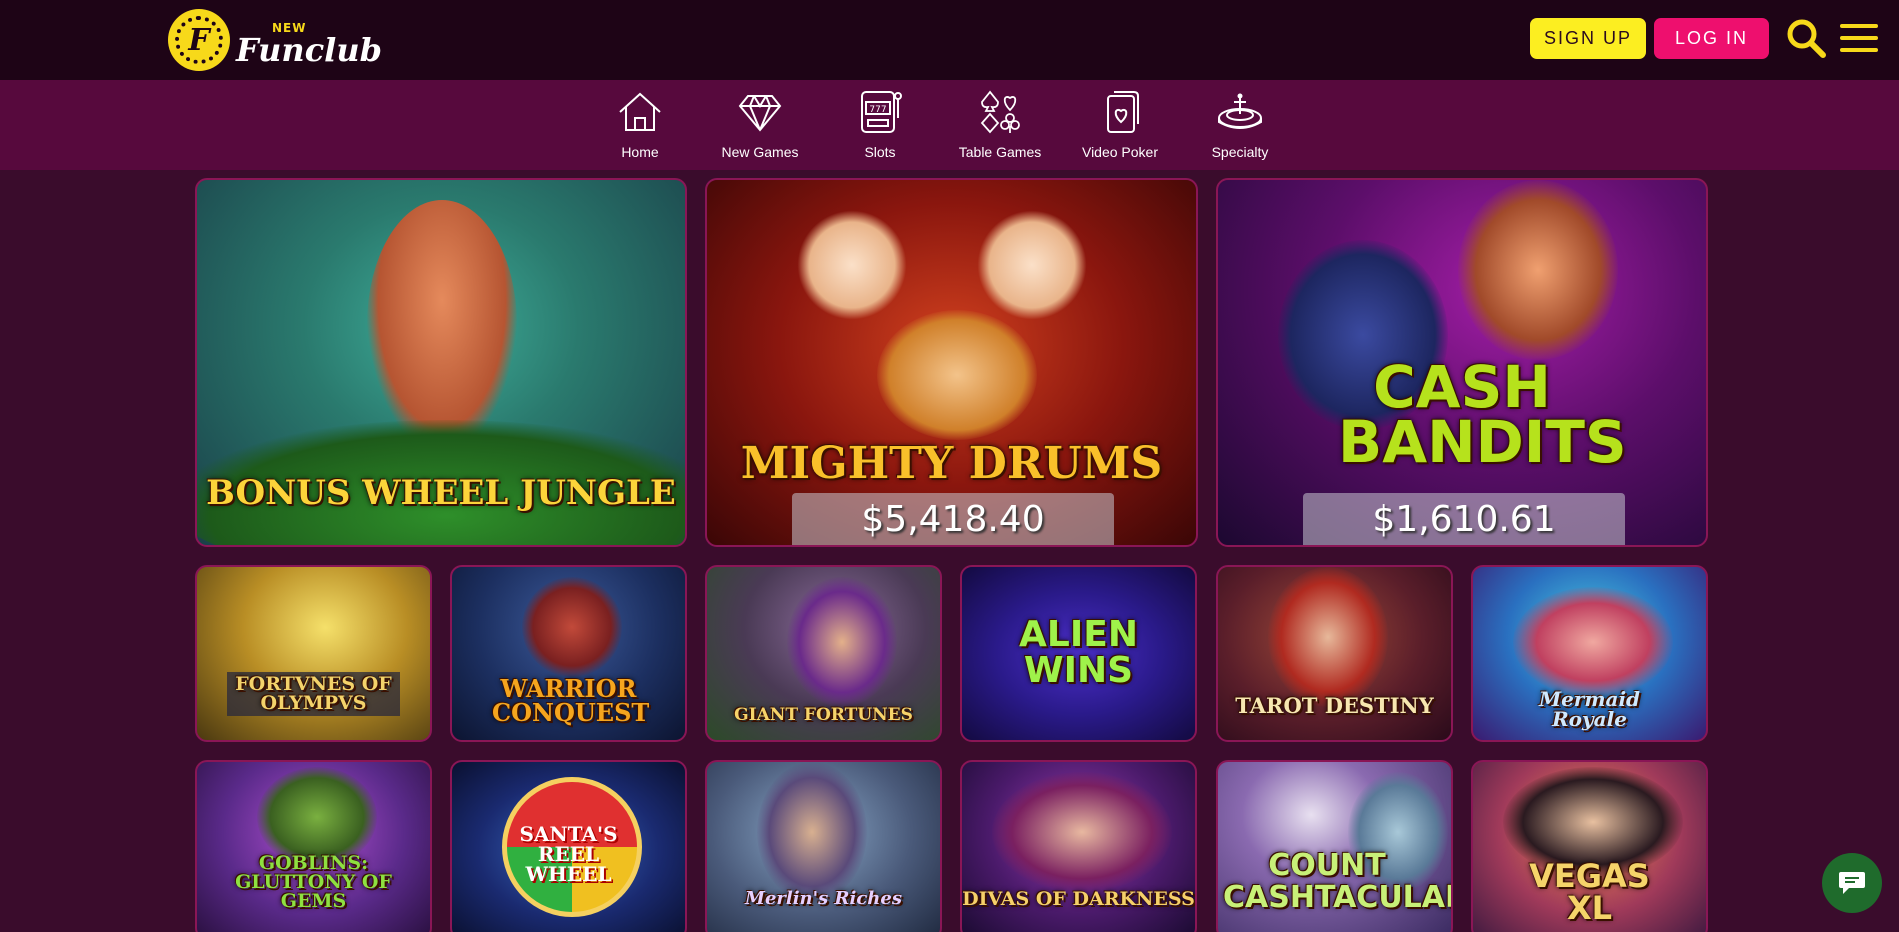 This screenshot has width=1899, height=932. Describe the element at coordinates (1711, 38) in the screenshot. I see `log-in-button: LOG IN` at that location.